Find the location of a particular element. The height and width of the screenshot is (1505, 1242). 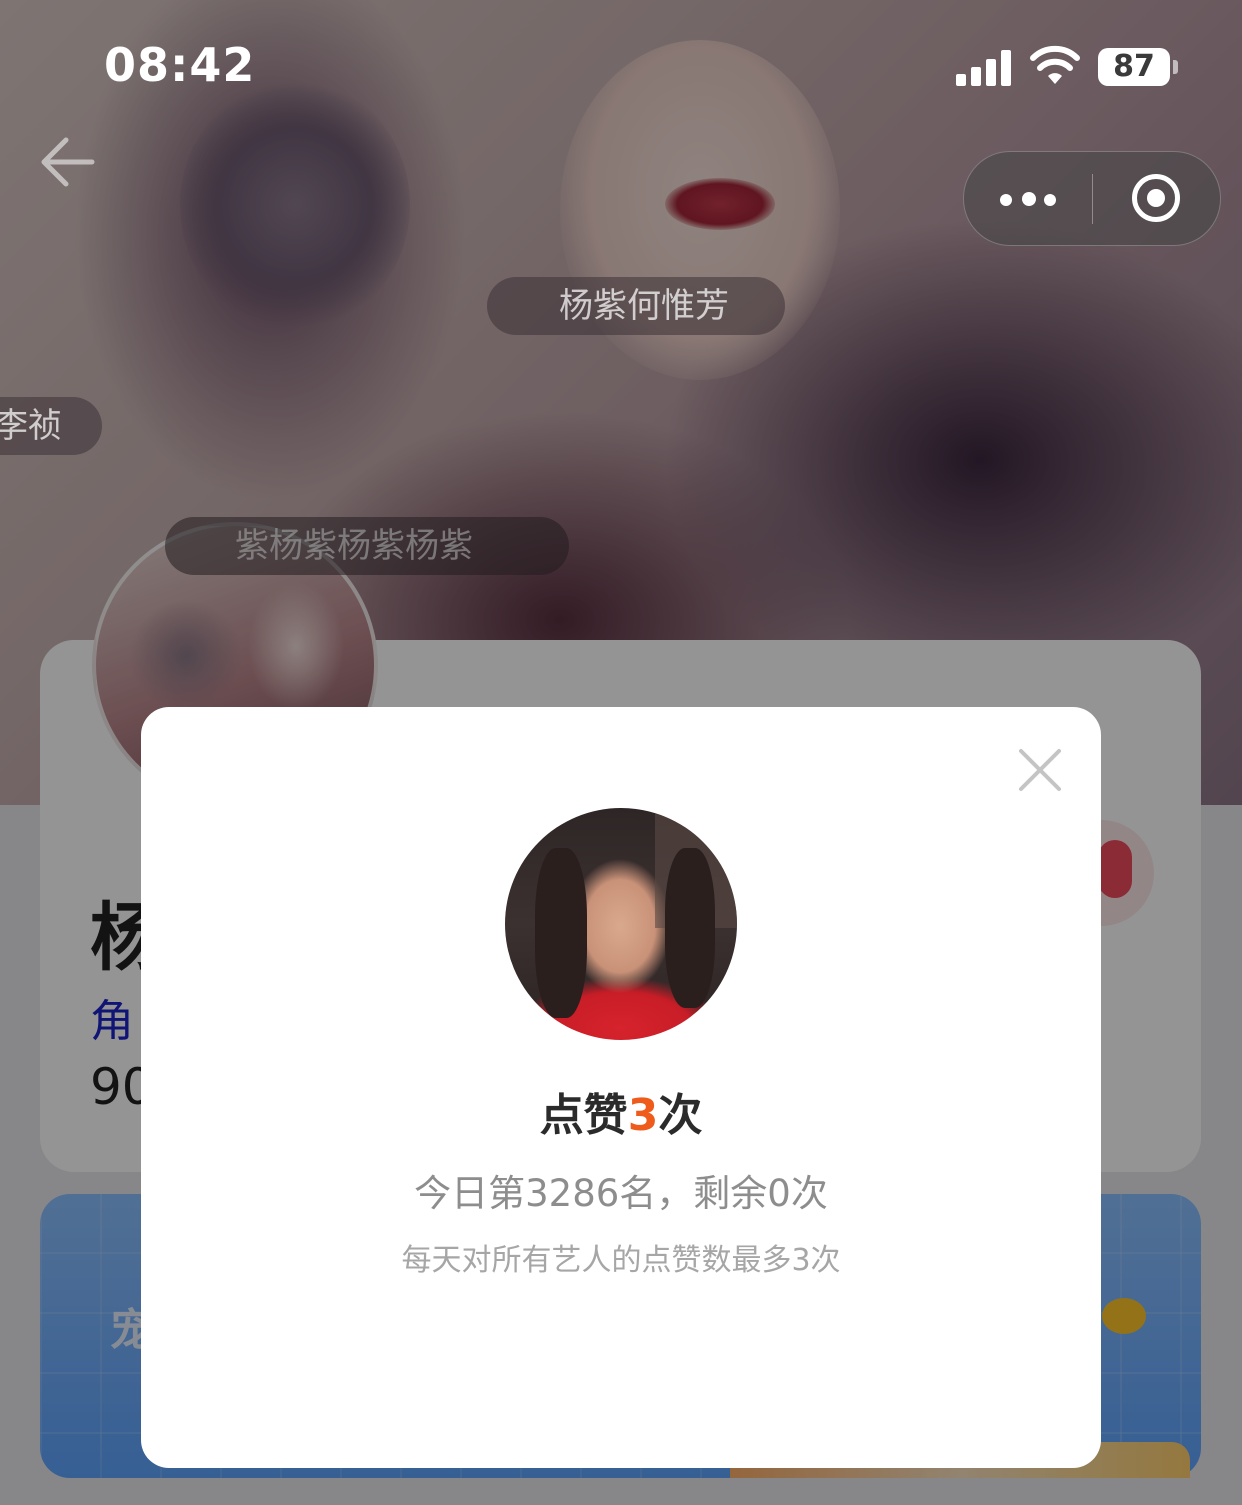

status-time: 08:42 is located at coordinates (180, 65).